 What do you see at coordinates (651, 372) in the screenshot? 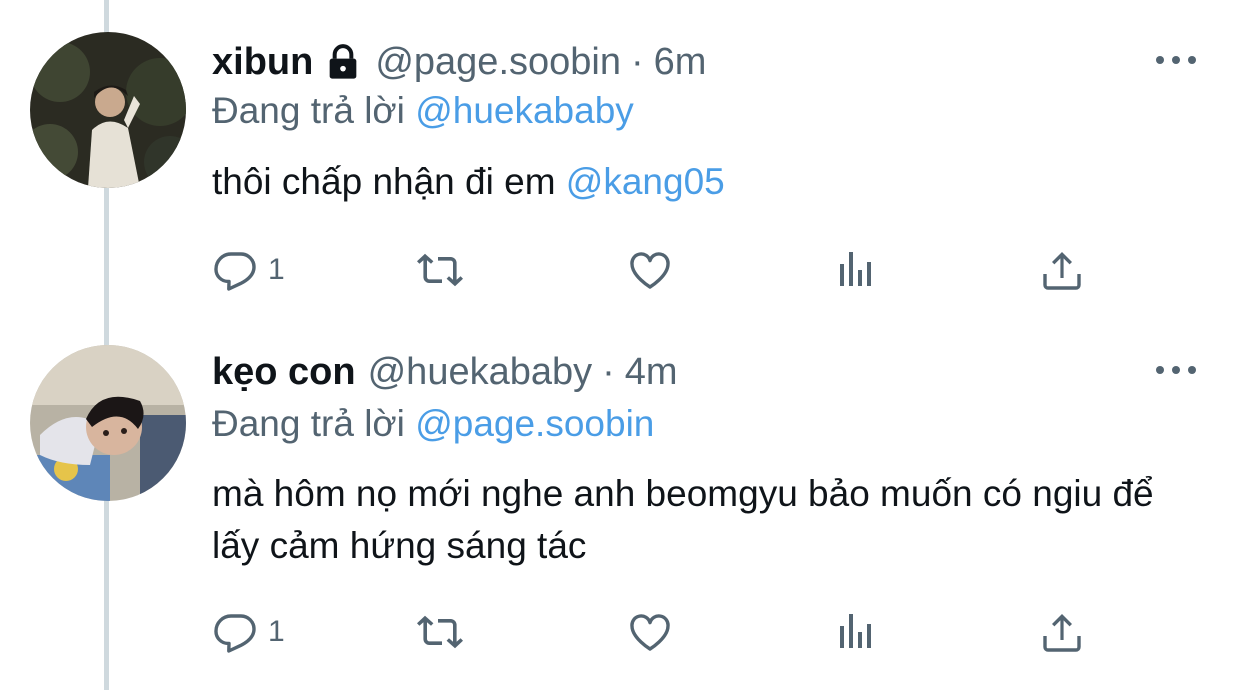
I see `timestamp: 4m` at bounding box center [651, 372].